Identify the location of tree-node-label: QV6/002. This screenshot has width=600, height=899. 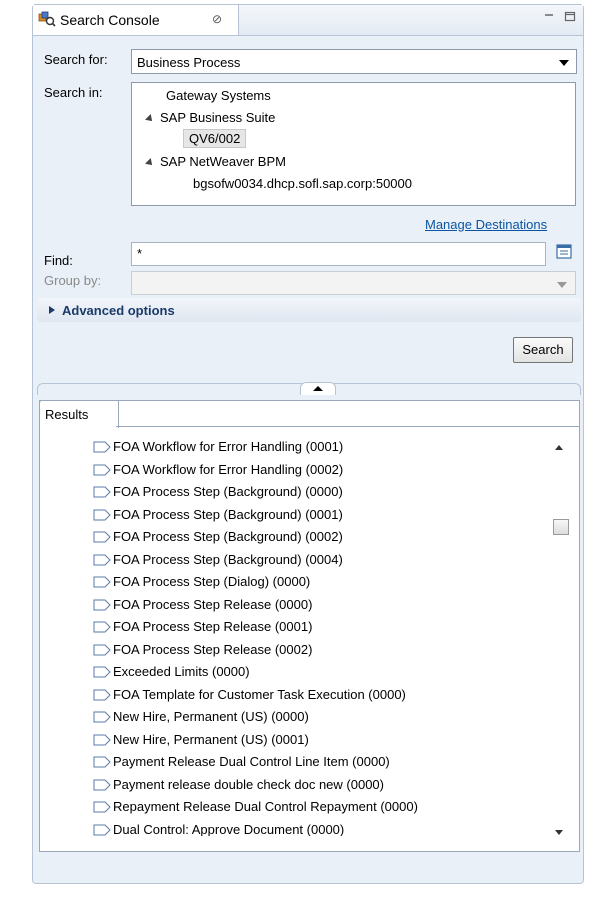
(215, 138).